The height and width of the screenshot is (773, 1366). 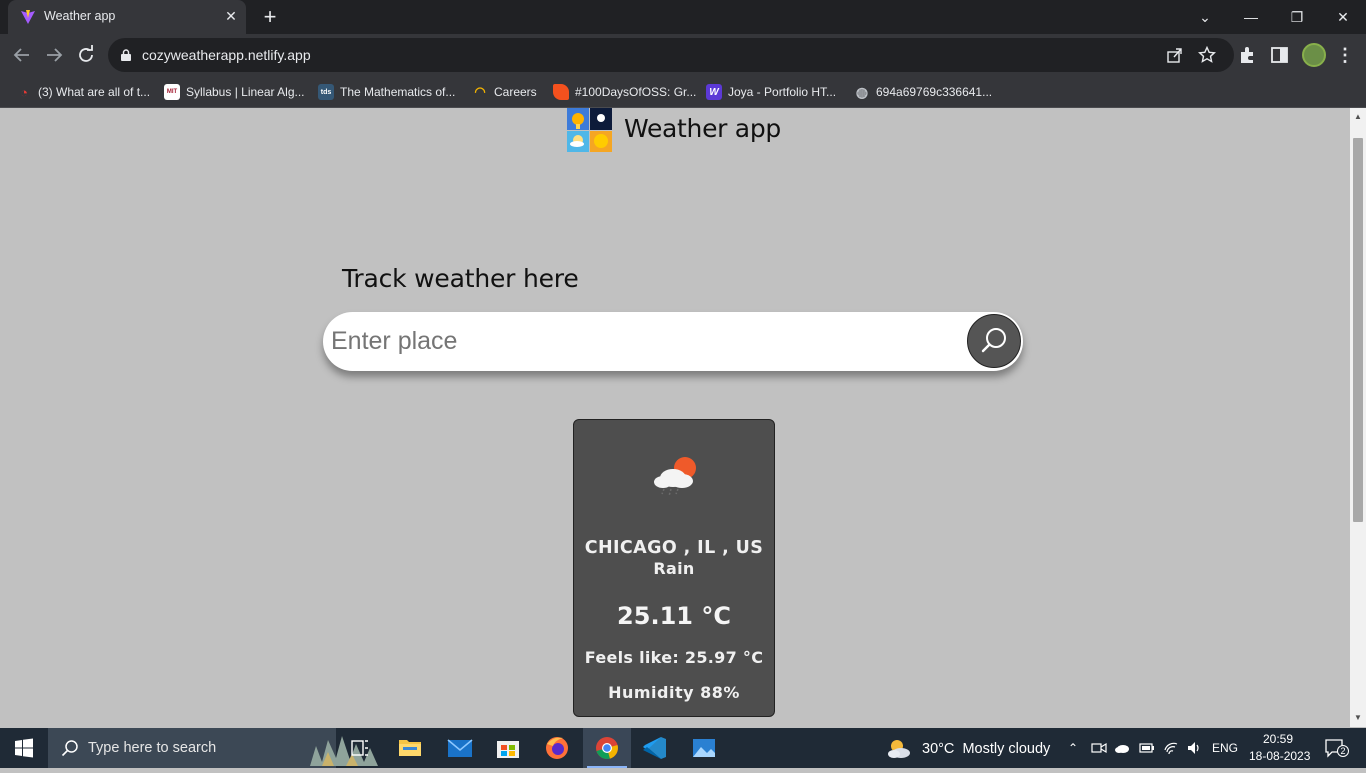 What do you see at coordinates (1194, 748) in the screenshot?
I see `volume-icon` at bounding box center [1194, 748].